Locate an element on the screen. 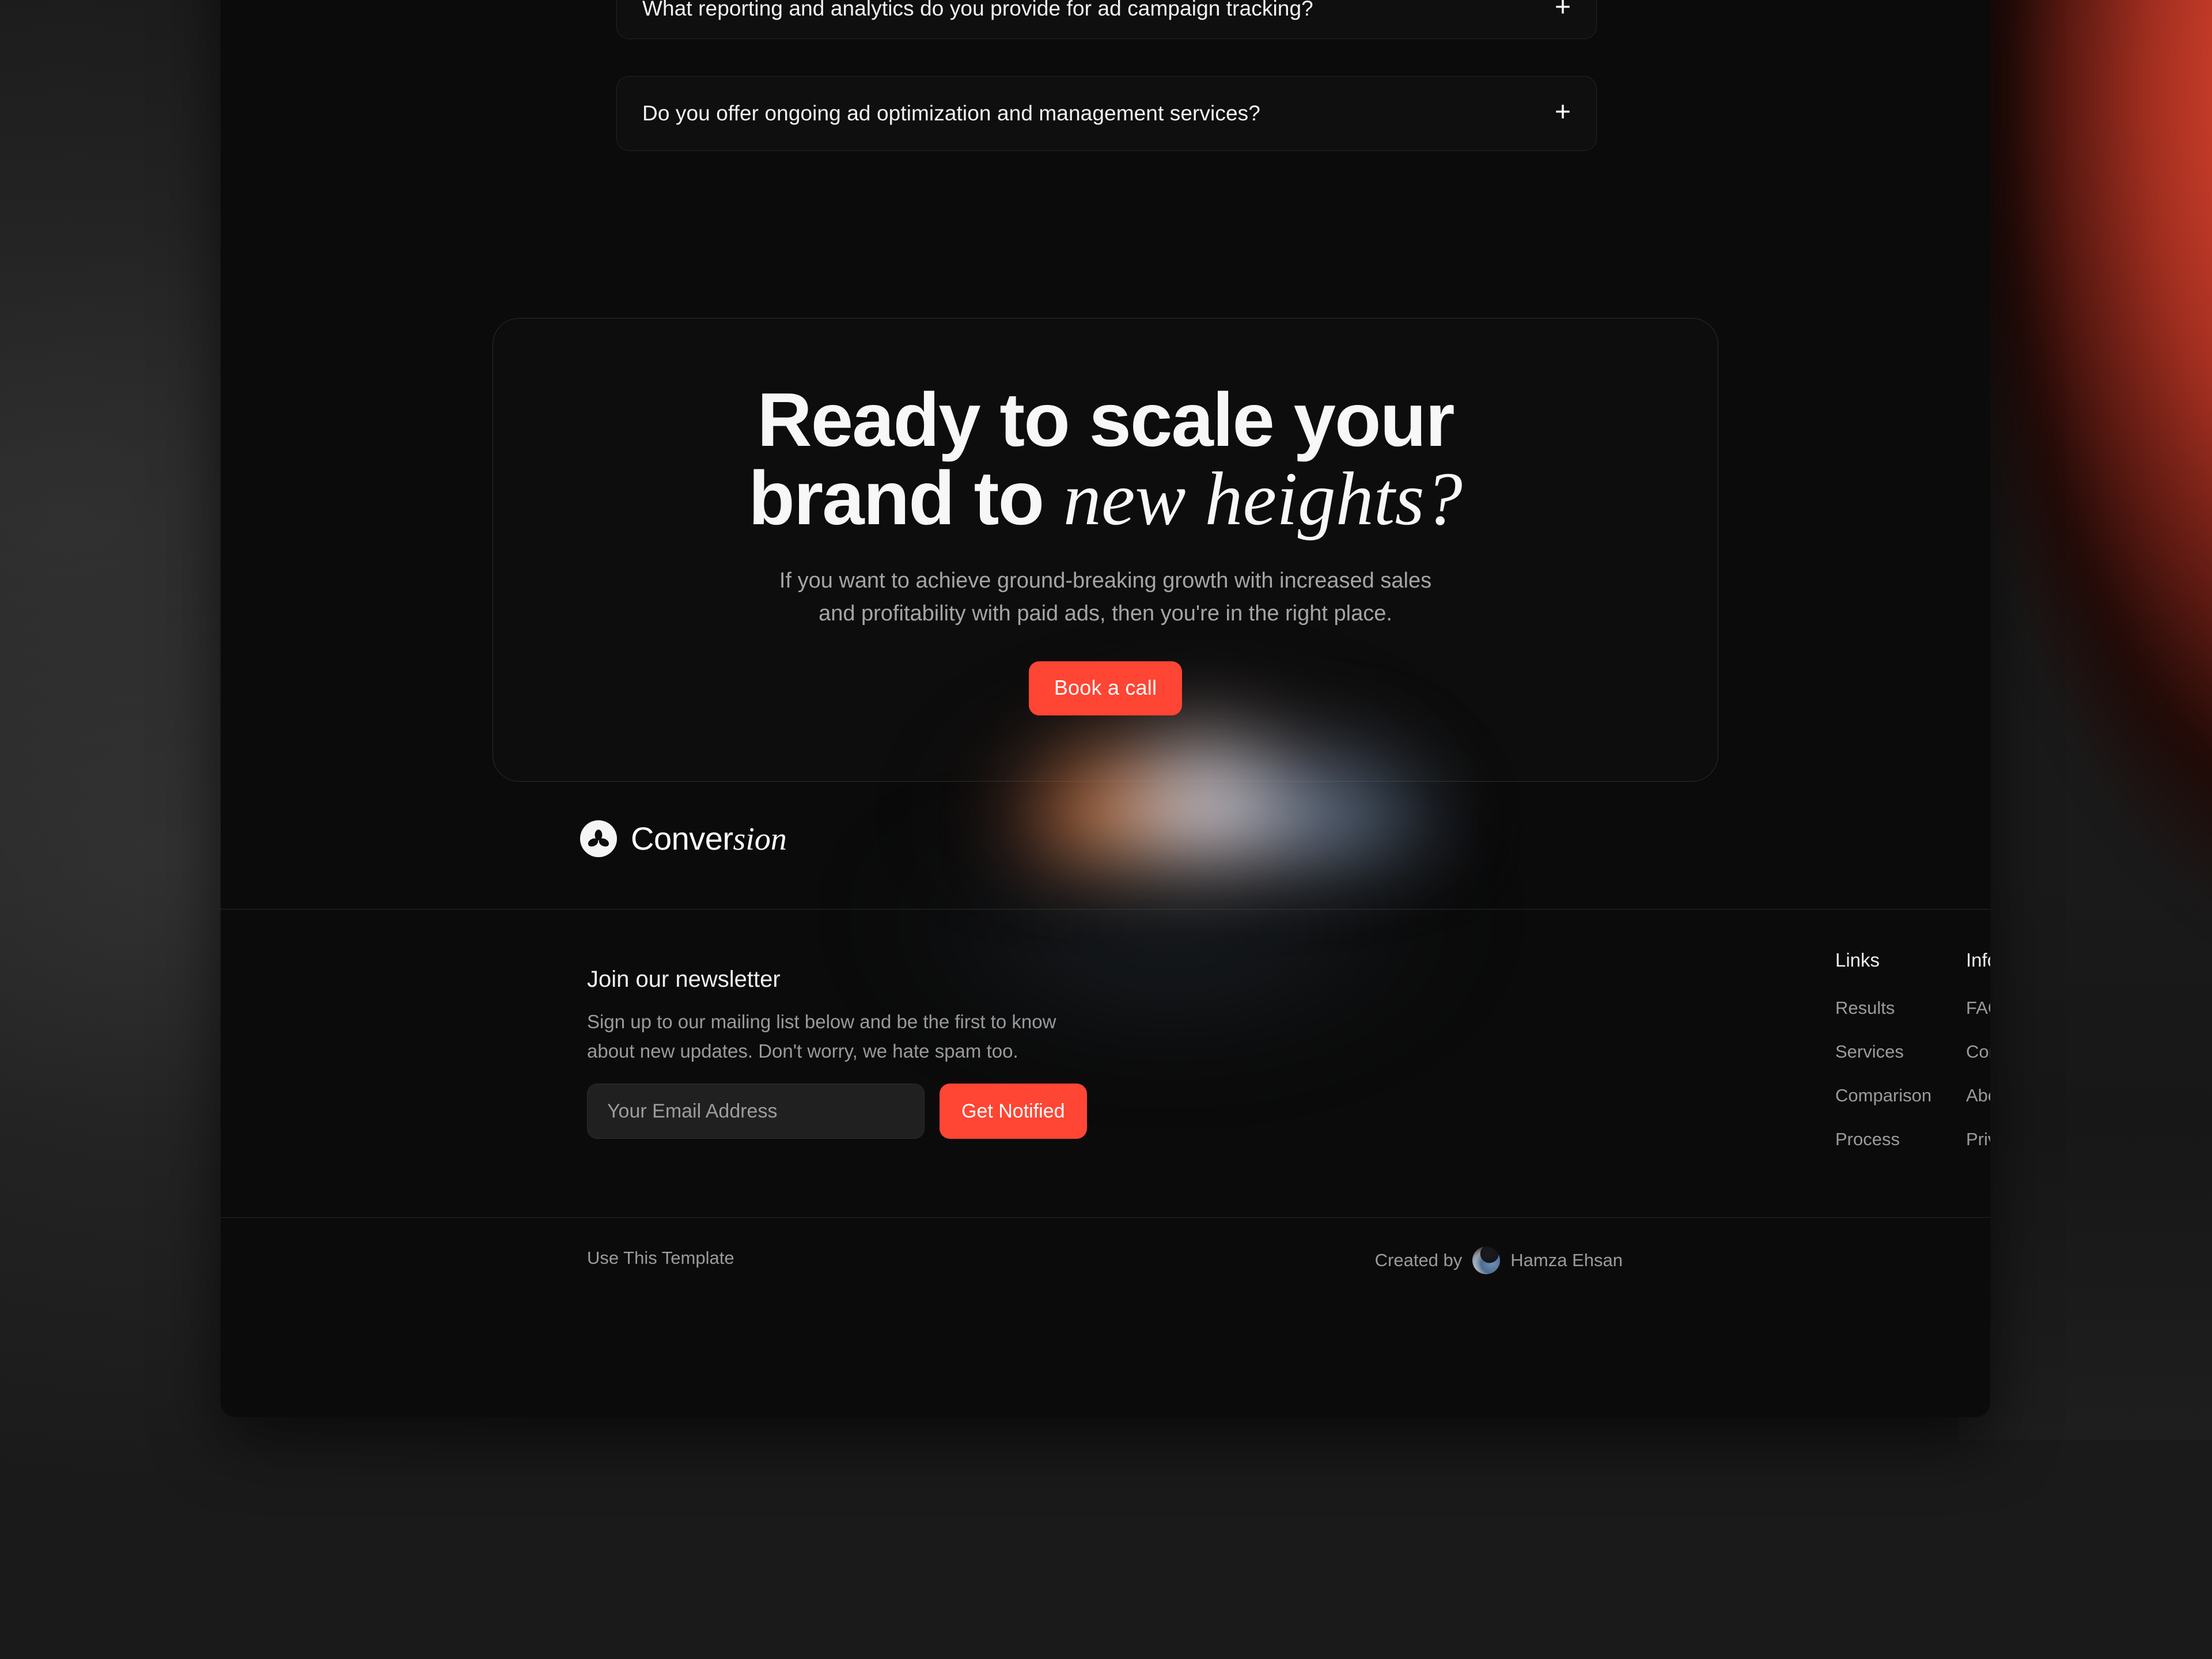  footer-link-faq: FAQ is located at coordinates (1978, 1008).